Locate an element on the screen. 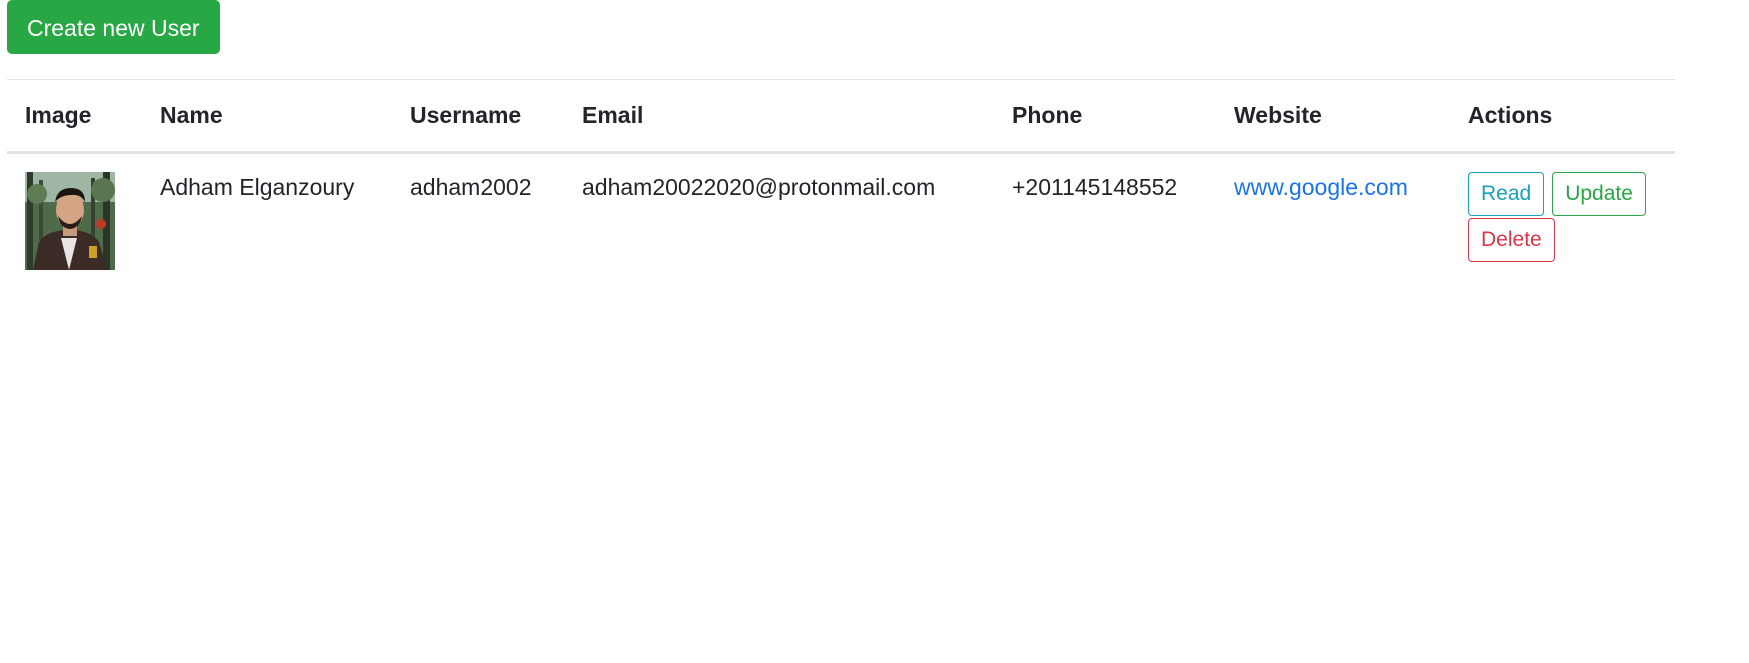 This screenshot has width=1749, height=663. cell-phone: +201145148552 is located at coordinates (1095, 187).